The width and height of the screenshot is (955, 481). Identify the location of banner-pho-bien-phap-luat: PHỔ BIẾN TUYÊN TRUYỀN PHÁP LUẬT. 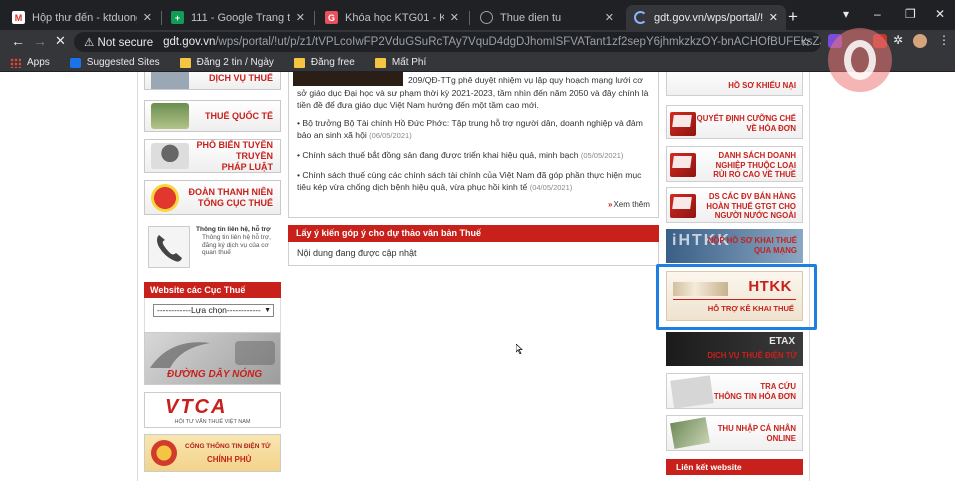
(212, 156).